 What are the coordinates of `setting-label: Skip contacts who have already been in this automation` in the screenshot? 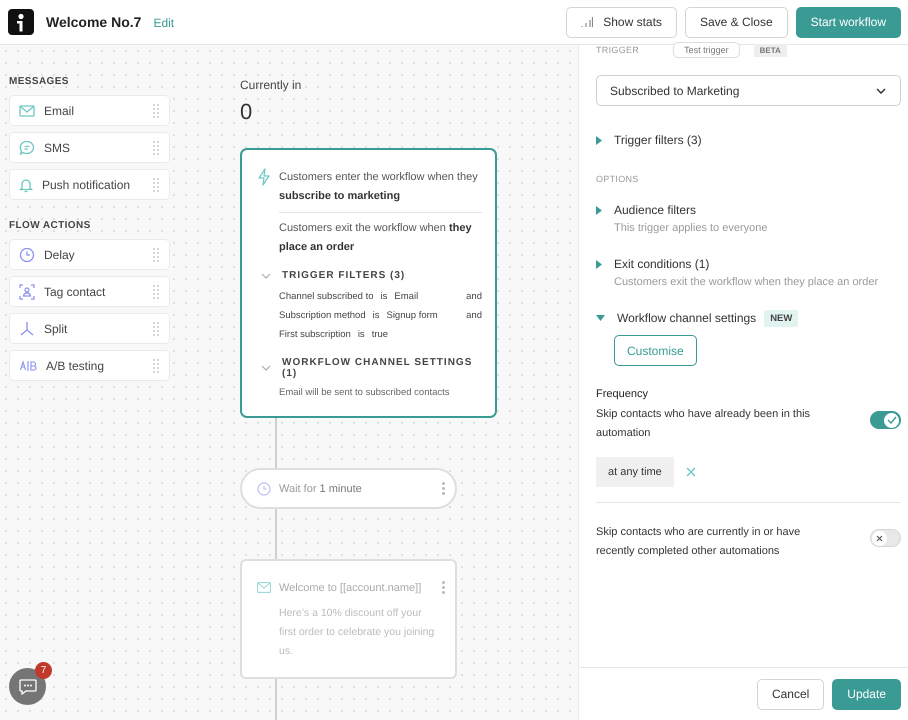 It's located at (703, 424).